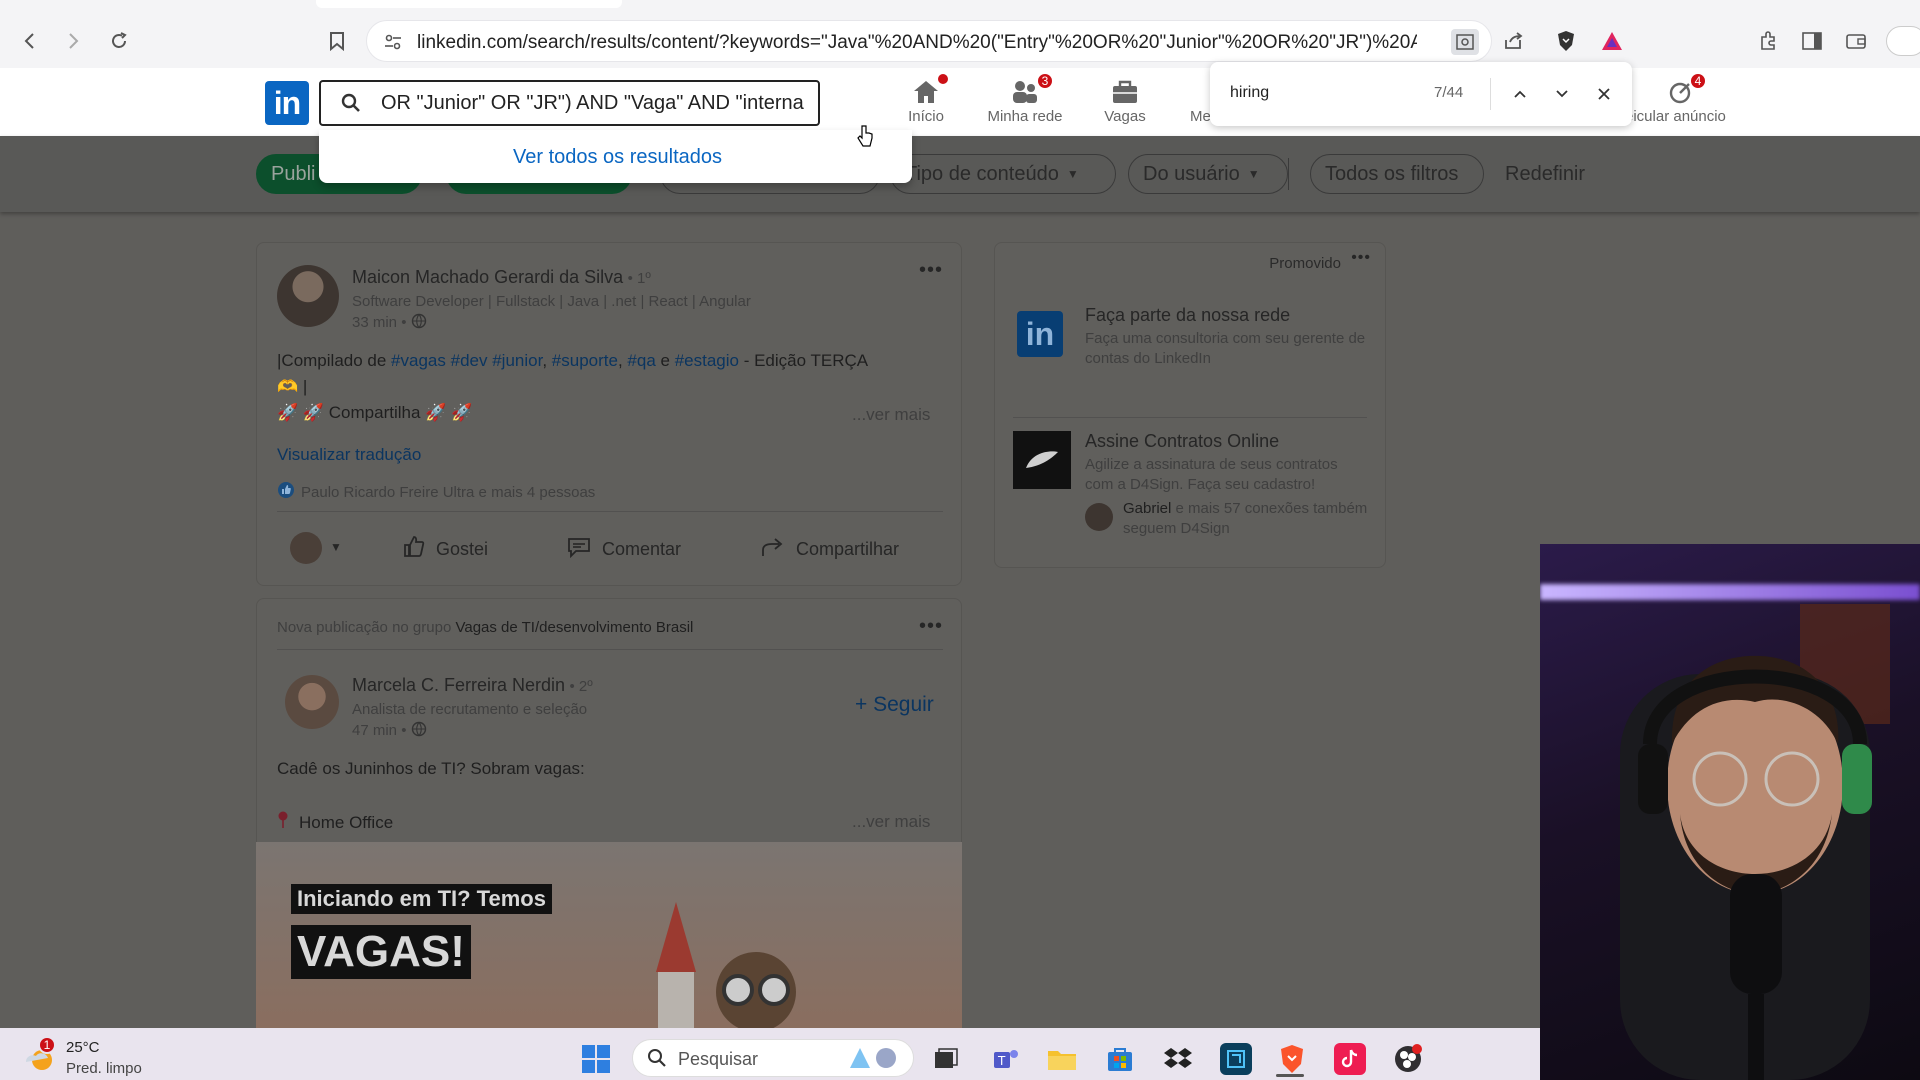 The width and height of the screenshot is (1920, 1080). What do you see at coordinates (1397, 174) in the screenshot?
I see `all-filters-button: Todos os filtros` at bounding box center [1397, 174].